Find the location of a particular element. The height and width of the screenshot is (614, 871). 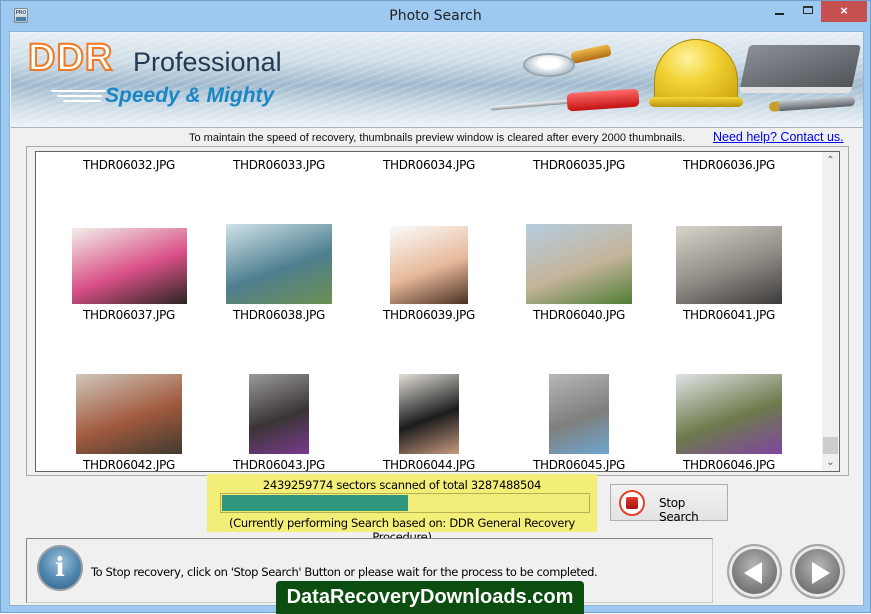

scrollbar-thumb is located at coordinates (830, 445).